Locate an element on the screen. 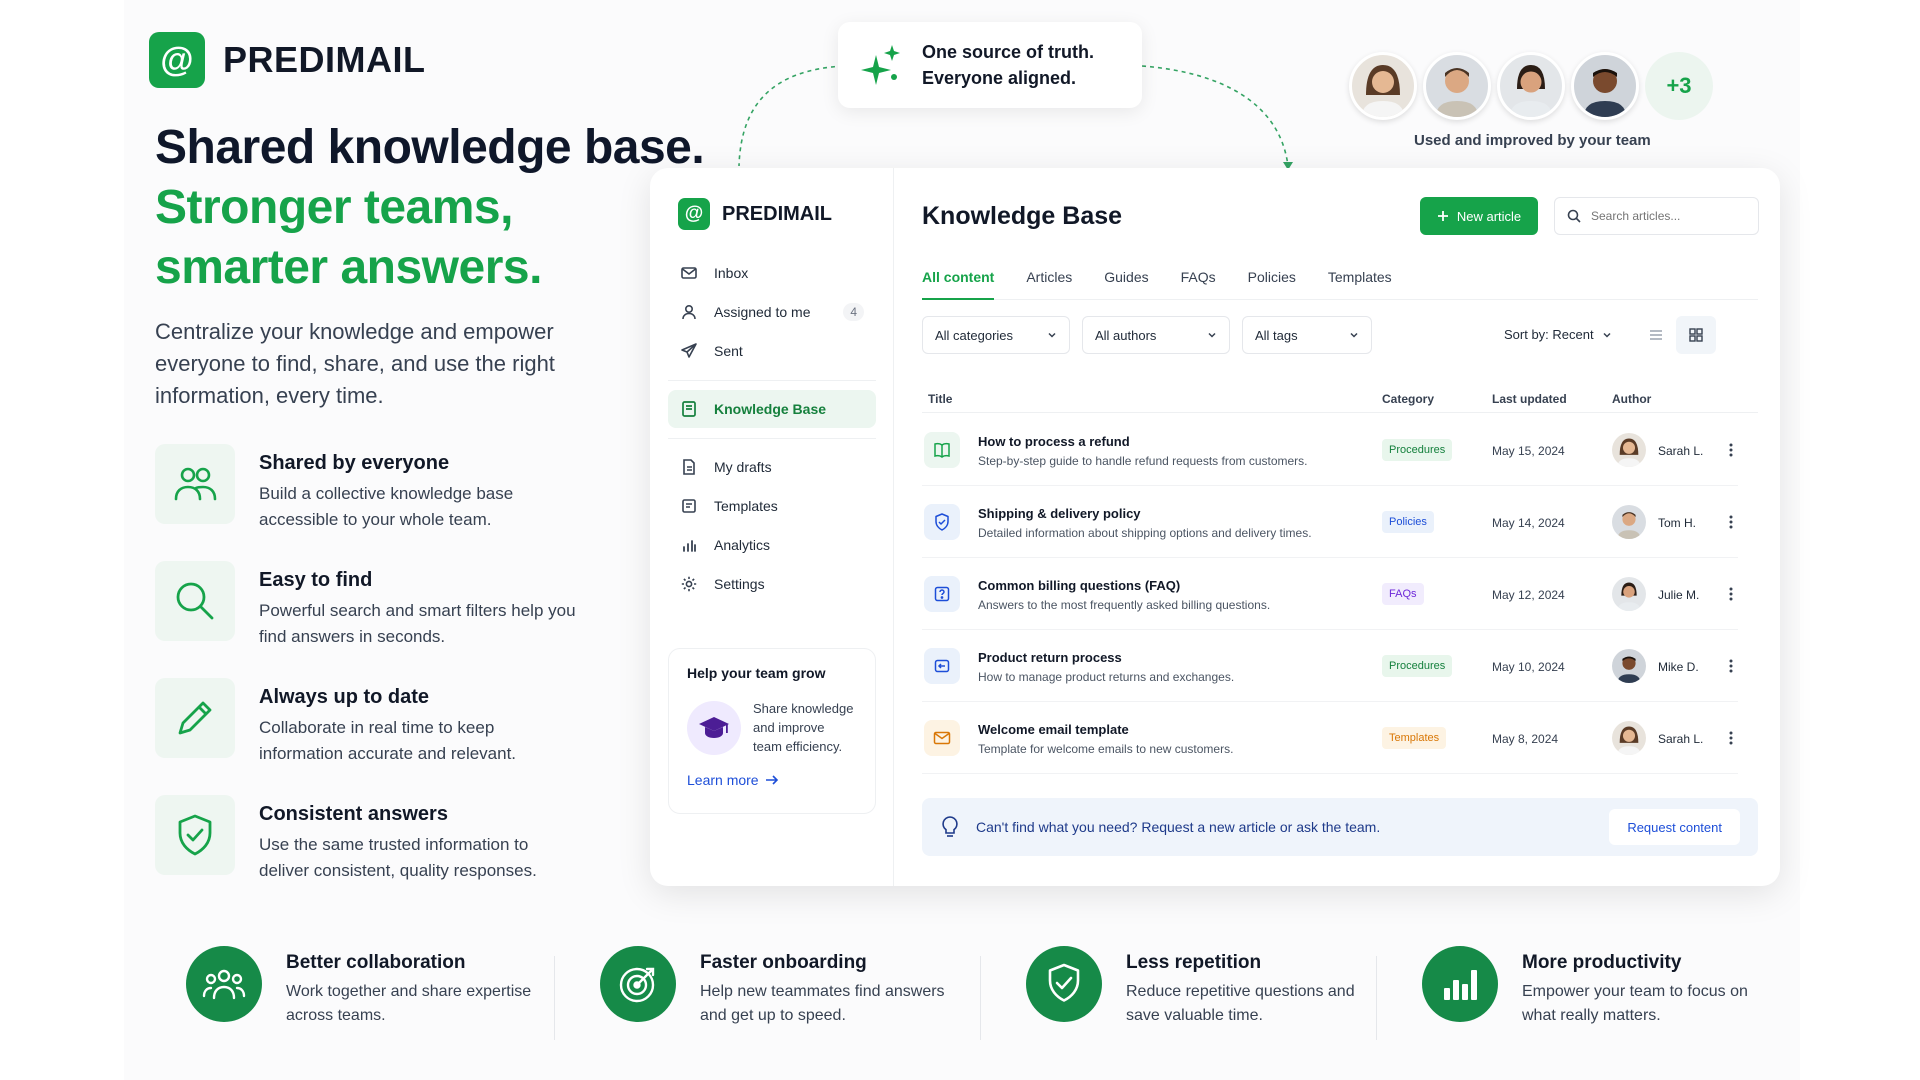 This screenshot has width=1920, height=1080. category-filter: All categories is located at coordinates (996, 335).